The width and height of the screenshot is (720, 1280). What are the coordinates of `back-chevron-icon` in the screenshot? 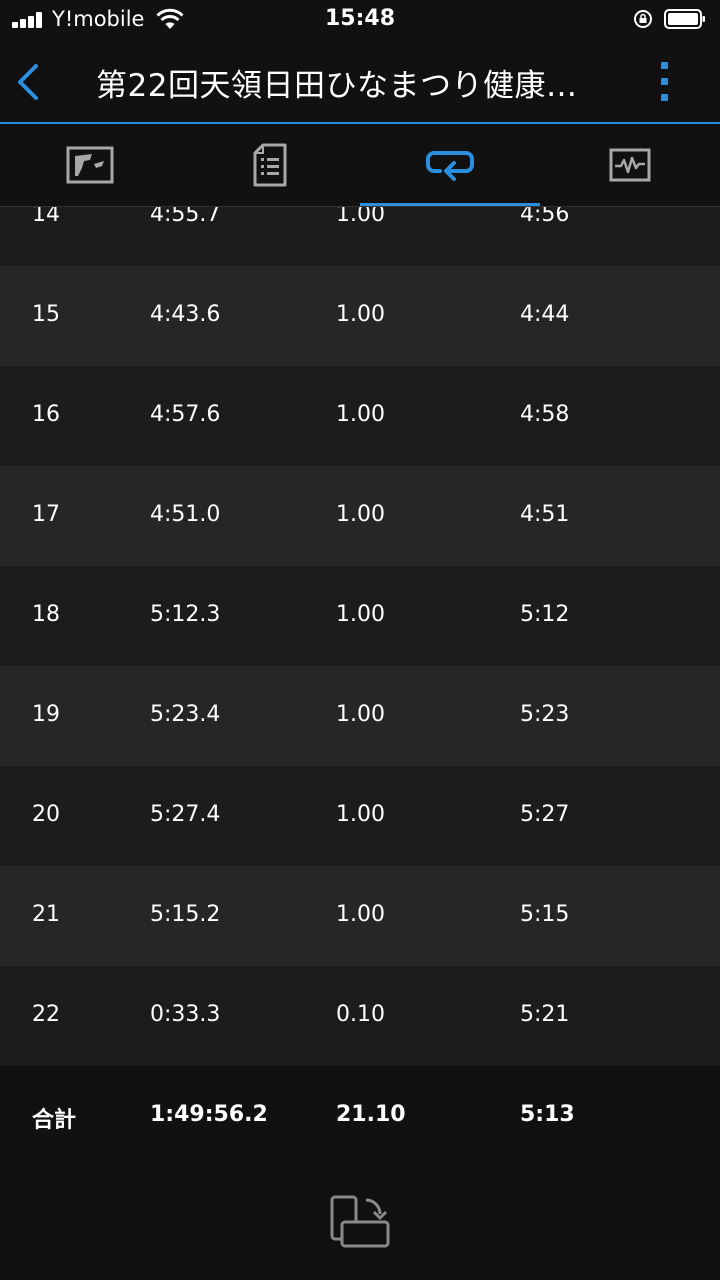 It's located at (30, 82).